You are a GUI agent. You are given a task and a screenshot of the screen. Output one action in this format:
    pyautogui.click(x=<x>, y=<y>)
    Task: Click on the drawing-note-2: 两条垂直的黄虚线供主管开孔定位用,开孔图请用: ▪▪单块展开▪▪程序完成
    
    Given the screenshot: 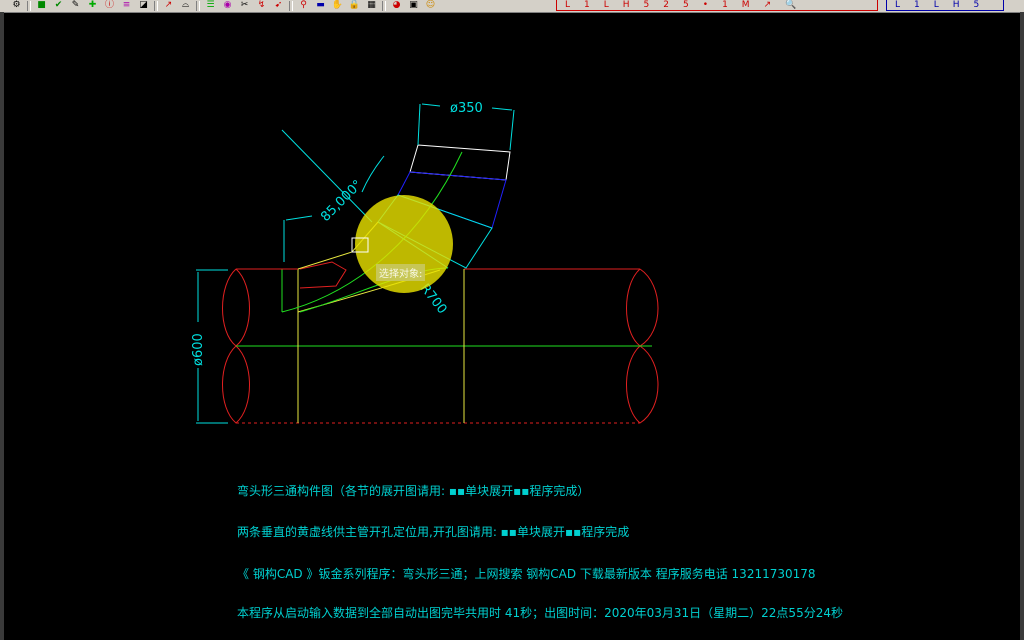 What is the action you would take?
    pyautogui.click(x=433, y=532)
    